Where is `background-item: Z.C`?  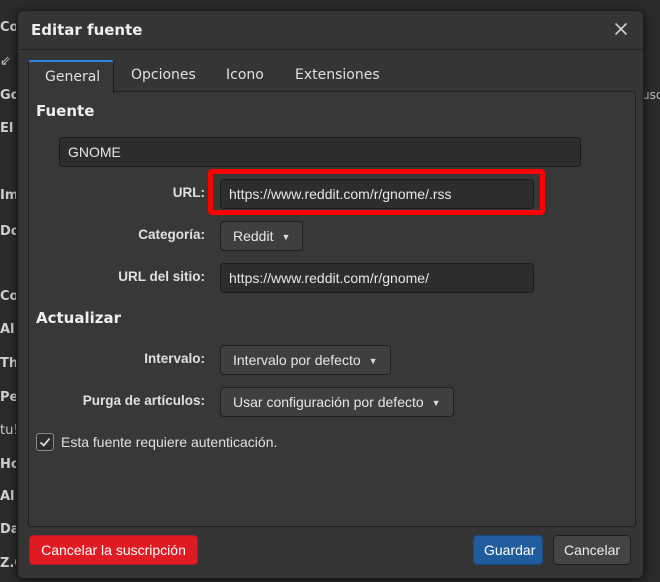 background-item: Z.C is located at coordinates (8, 563).